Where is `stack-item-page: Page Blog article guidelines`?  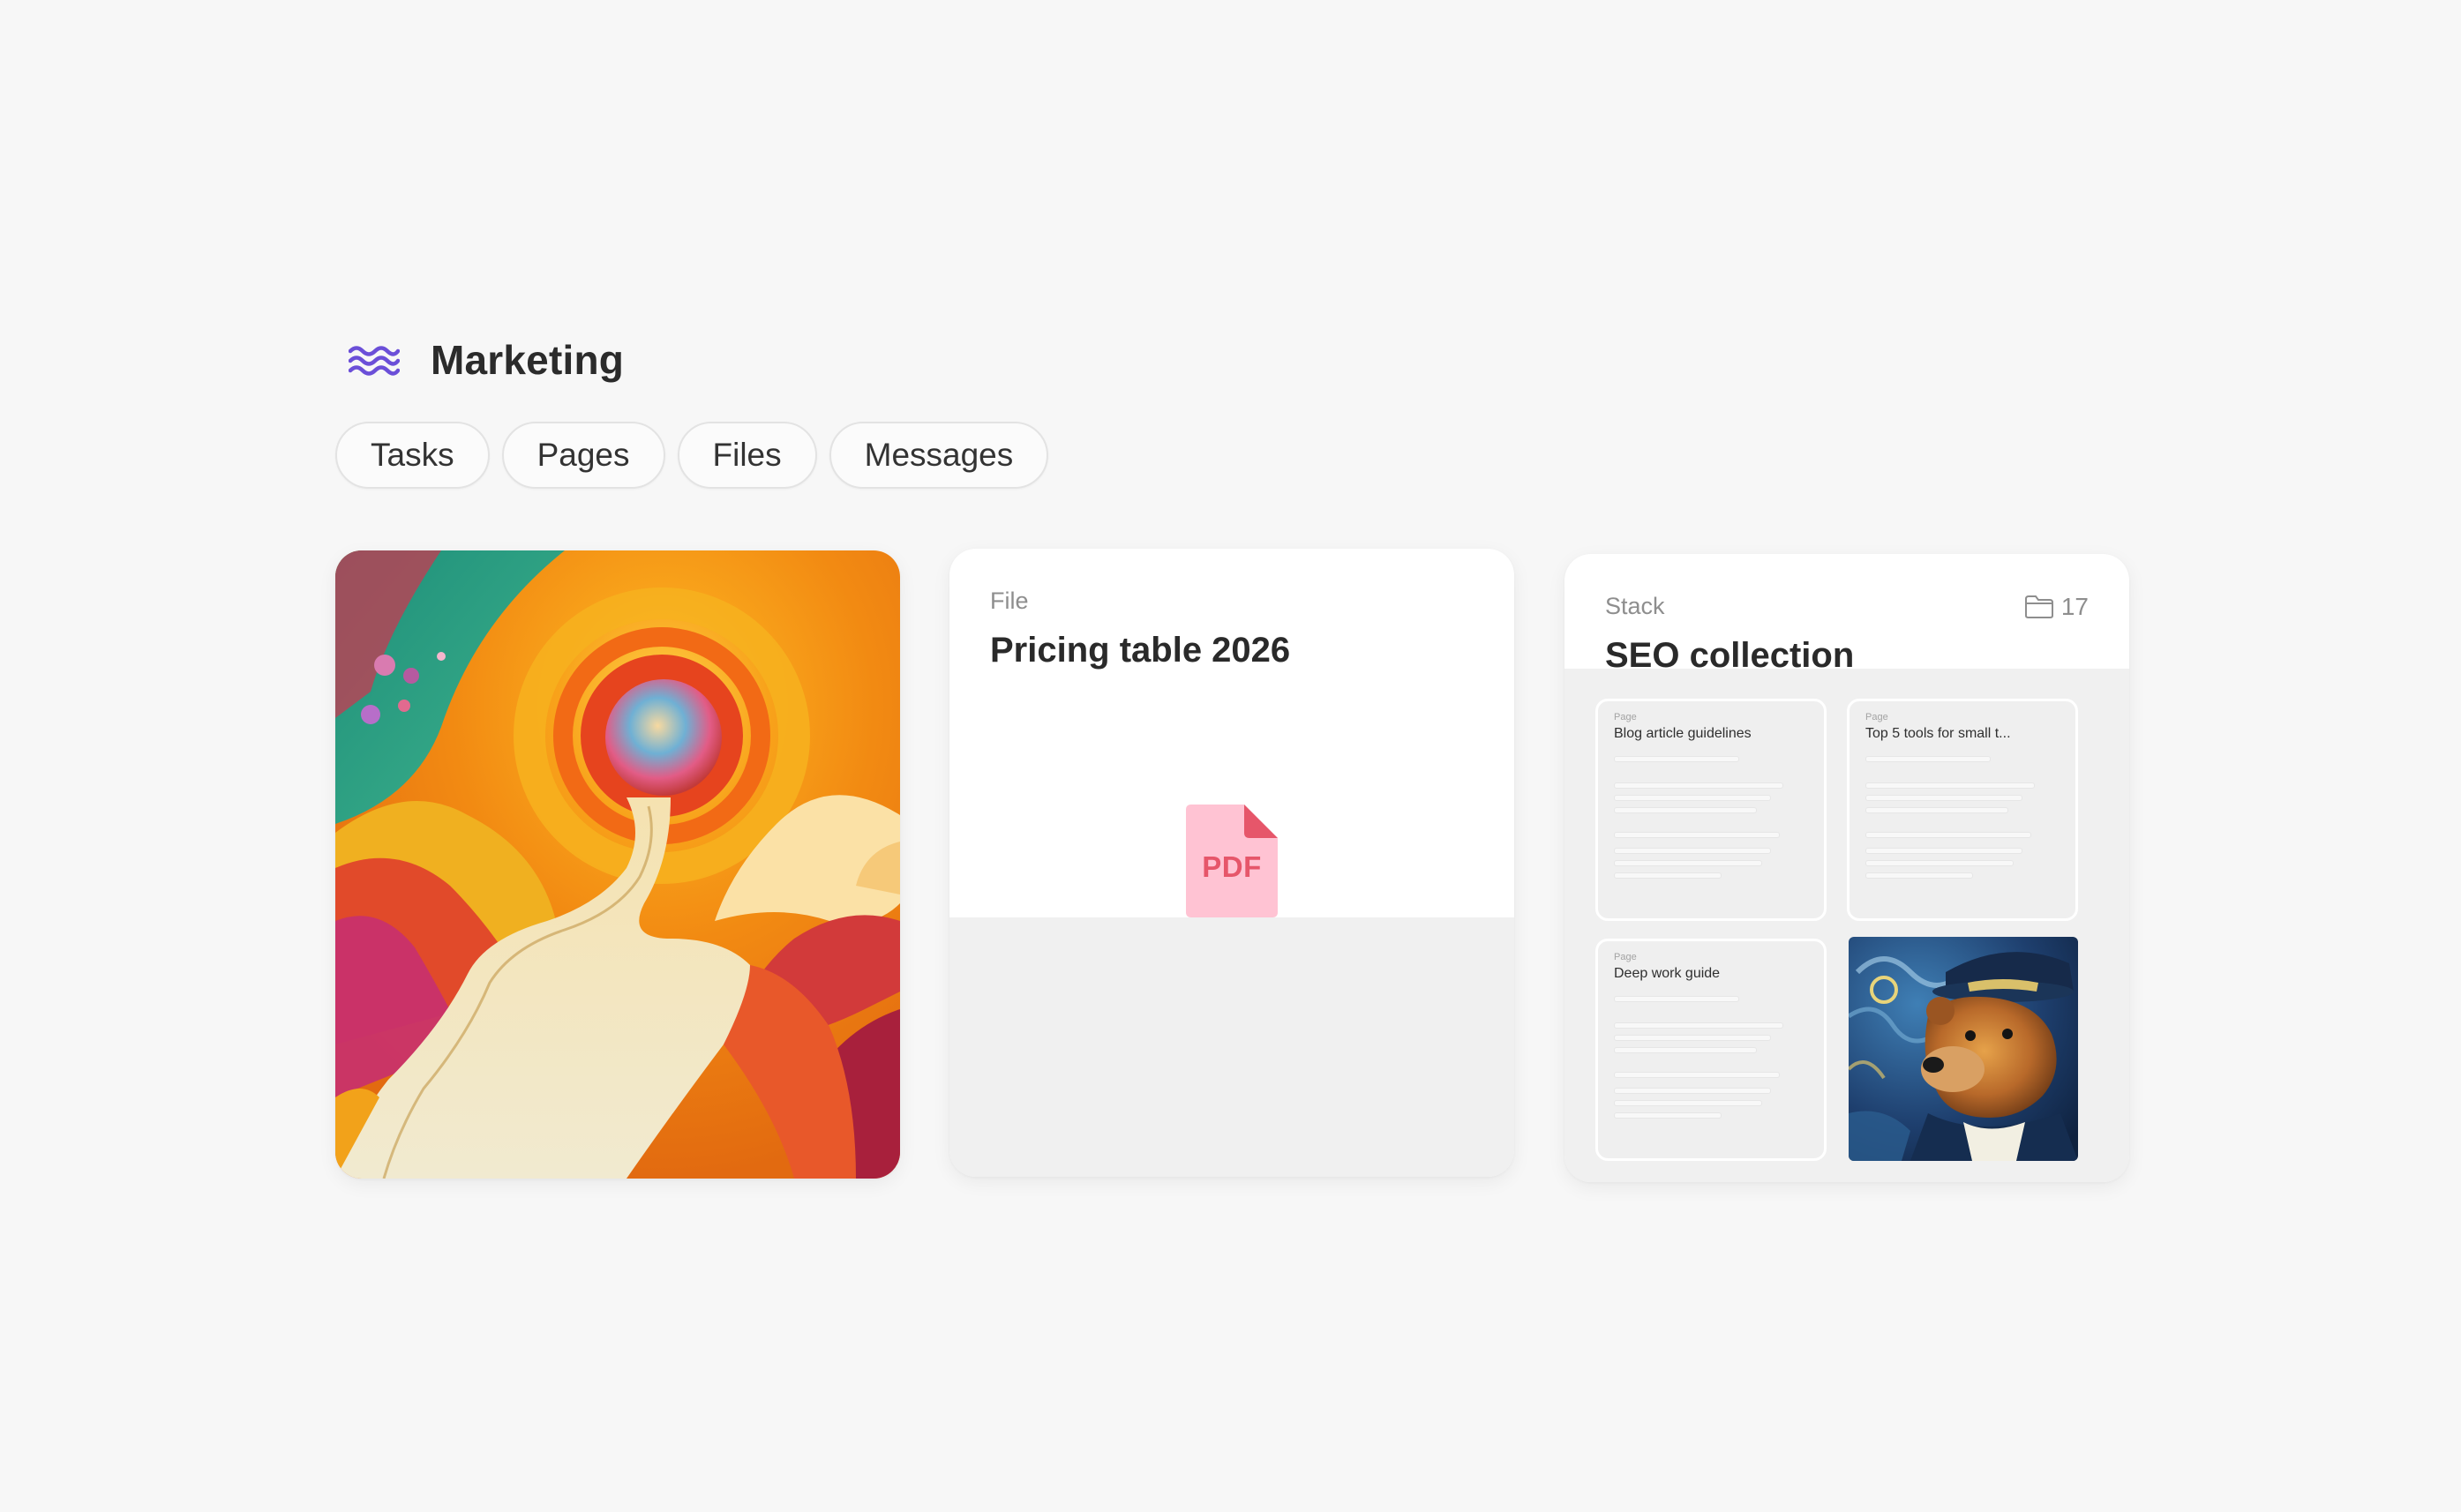 stack-item-page: Page Blog article guidelines is located at coordinates (1711, 810).